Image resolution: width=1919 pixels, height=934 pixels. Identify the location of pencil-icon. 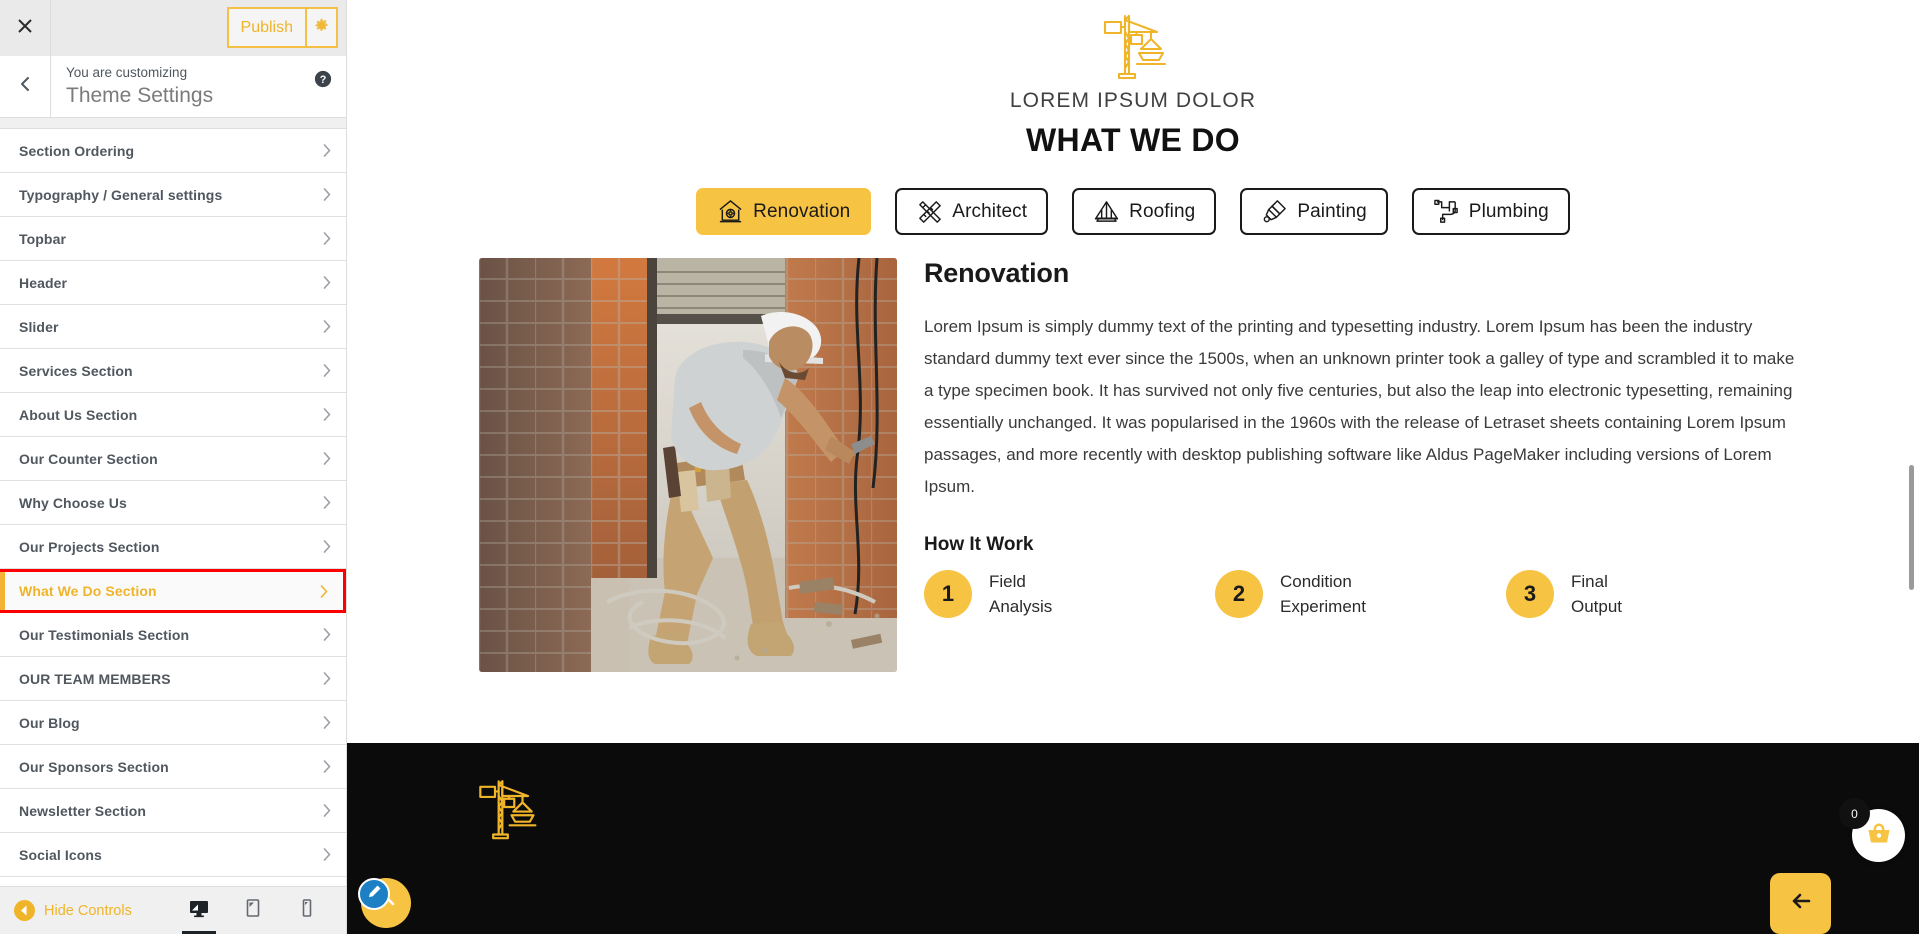
(374, 894).